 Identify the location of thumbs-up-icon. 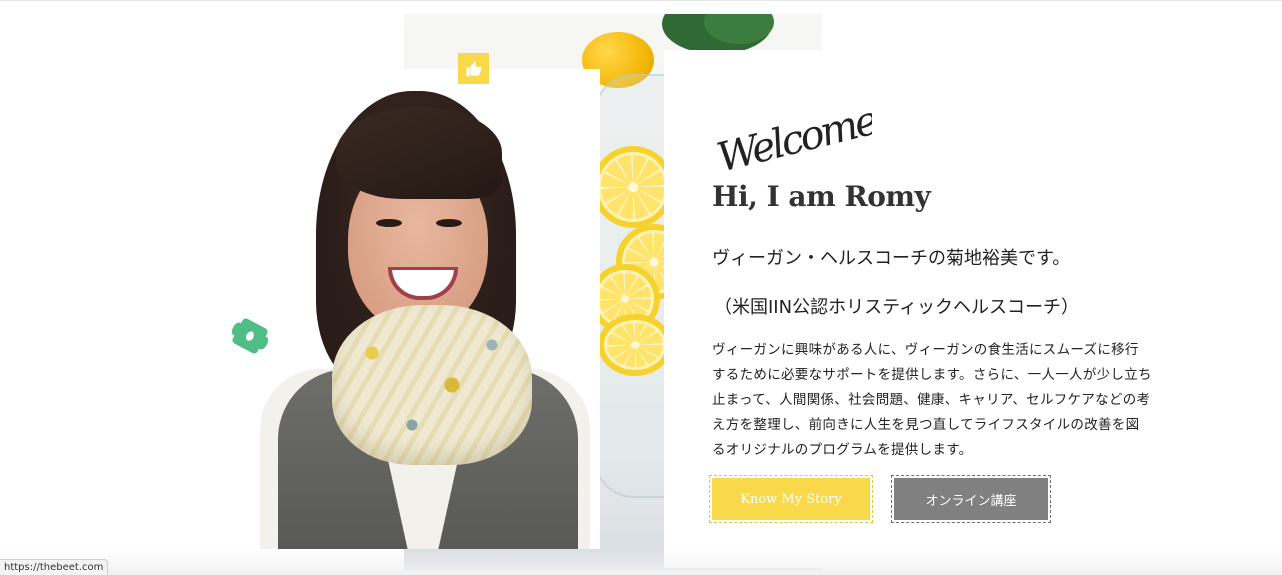
(473, 68).